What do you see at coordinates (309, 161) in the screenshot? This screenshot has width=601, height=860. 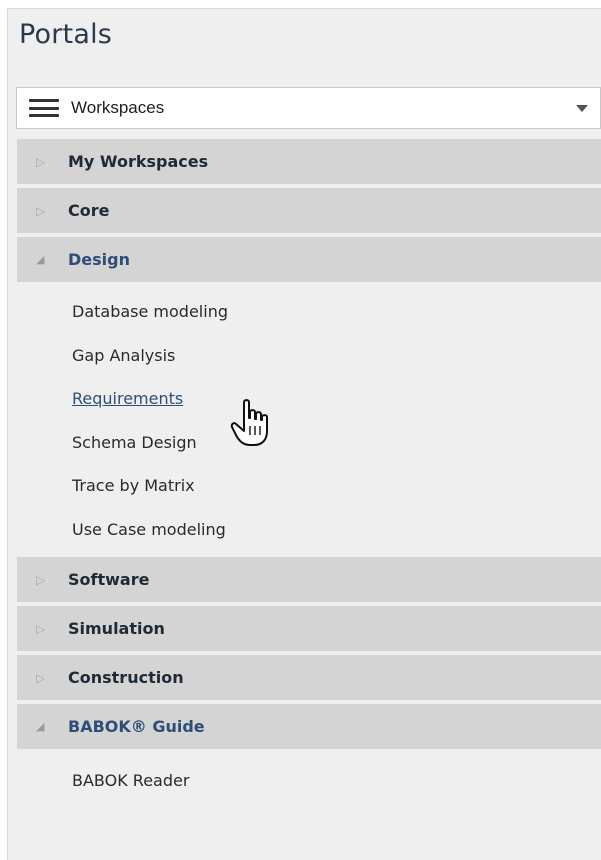 I see `group-my-workspaces: ▷ My Workspaces` at bounding box center [309, 161].